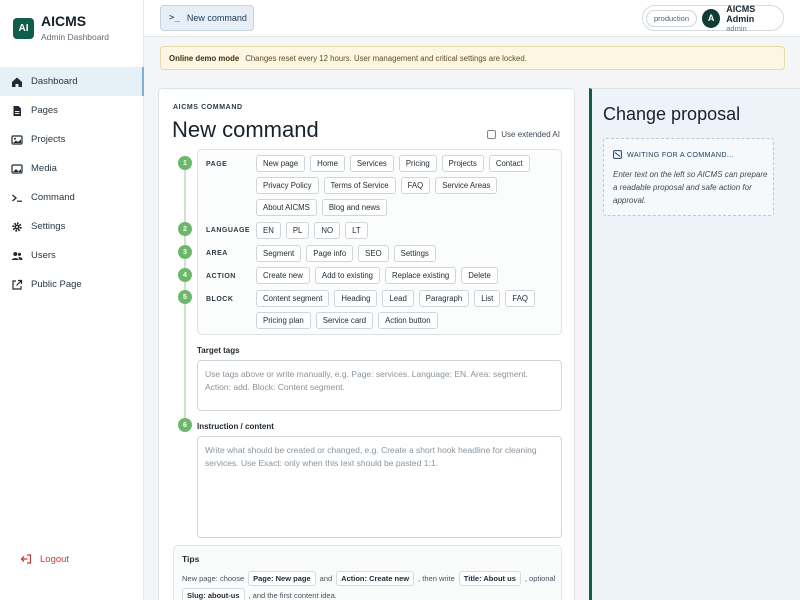 Image resolution: width=800 pixels, height=600 pixels. What do you see at coordinates (72, 255) in the screenshot?
I see `sidebar-item-users: Users` at bounding box center [72, 255].